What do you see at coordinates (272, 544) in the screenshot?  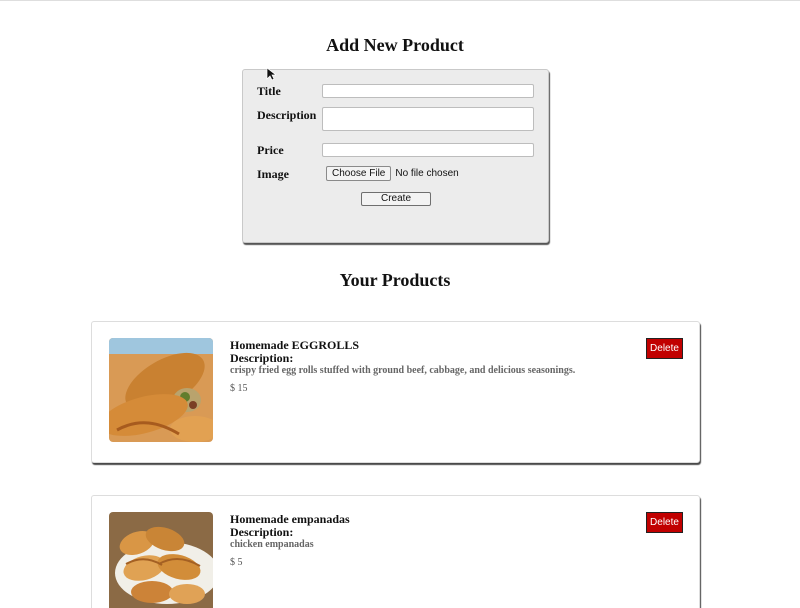 I see `product-description: chicken empanadas` at bounding box center [272, 544].